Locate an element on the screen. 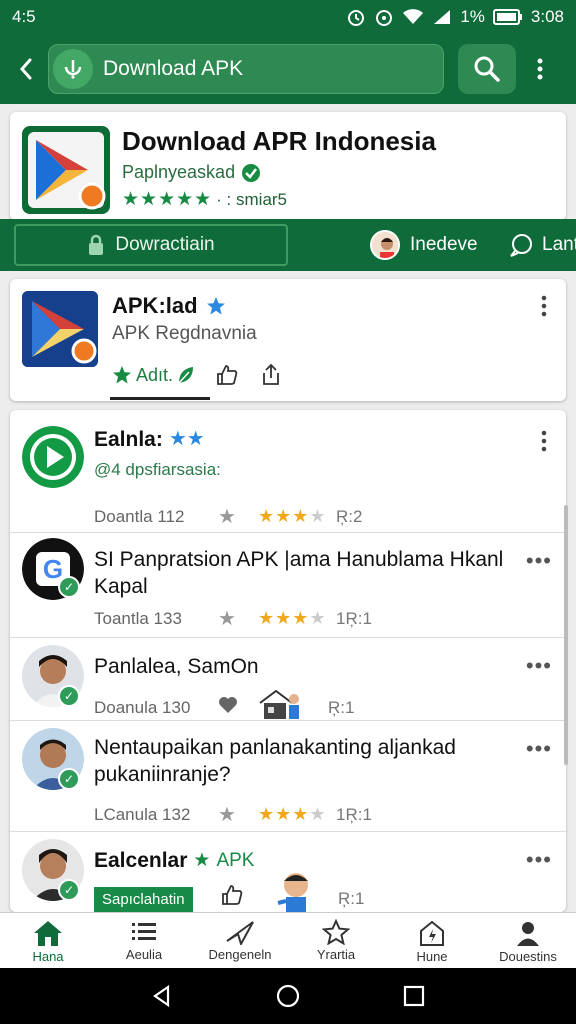 This screenshot has width=576, height=1024. list-item: ✓ Ealcenlar ★ APK Sapıclahatin Ŗ:1 ••• is located at coordinates (288, 872).